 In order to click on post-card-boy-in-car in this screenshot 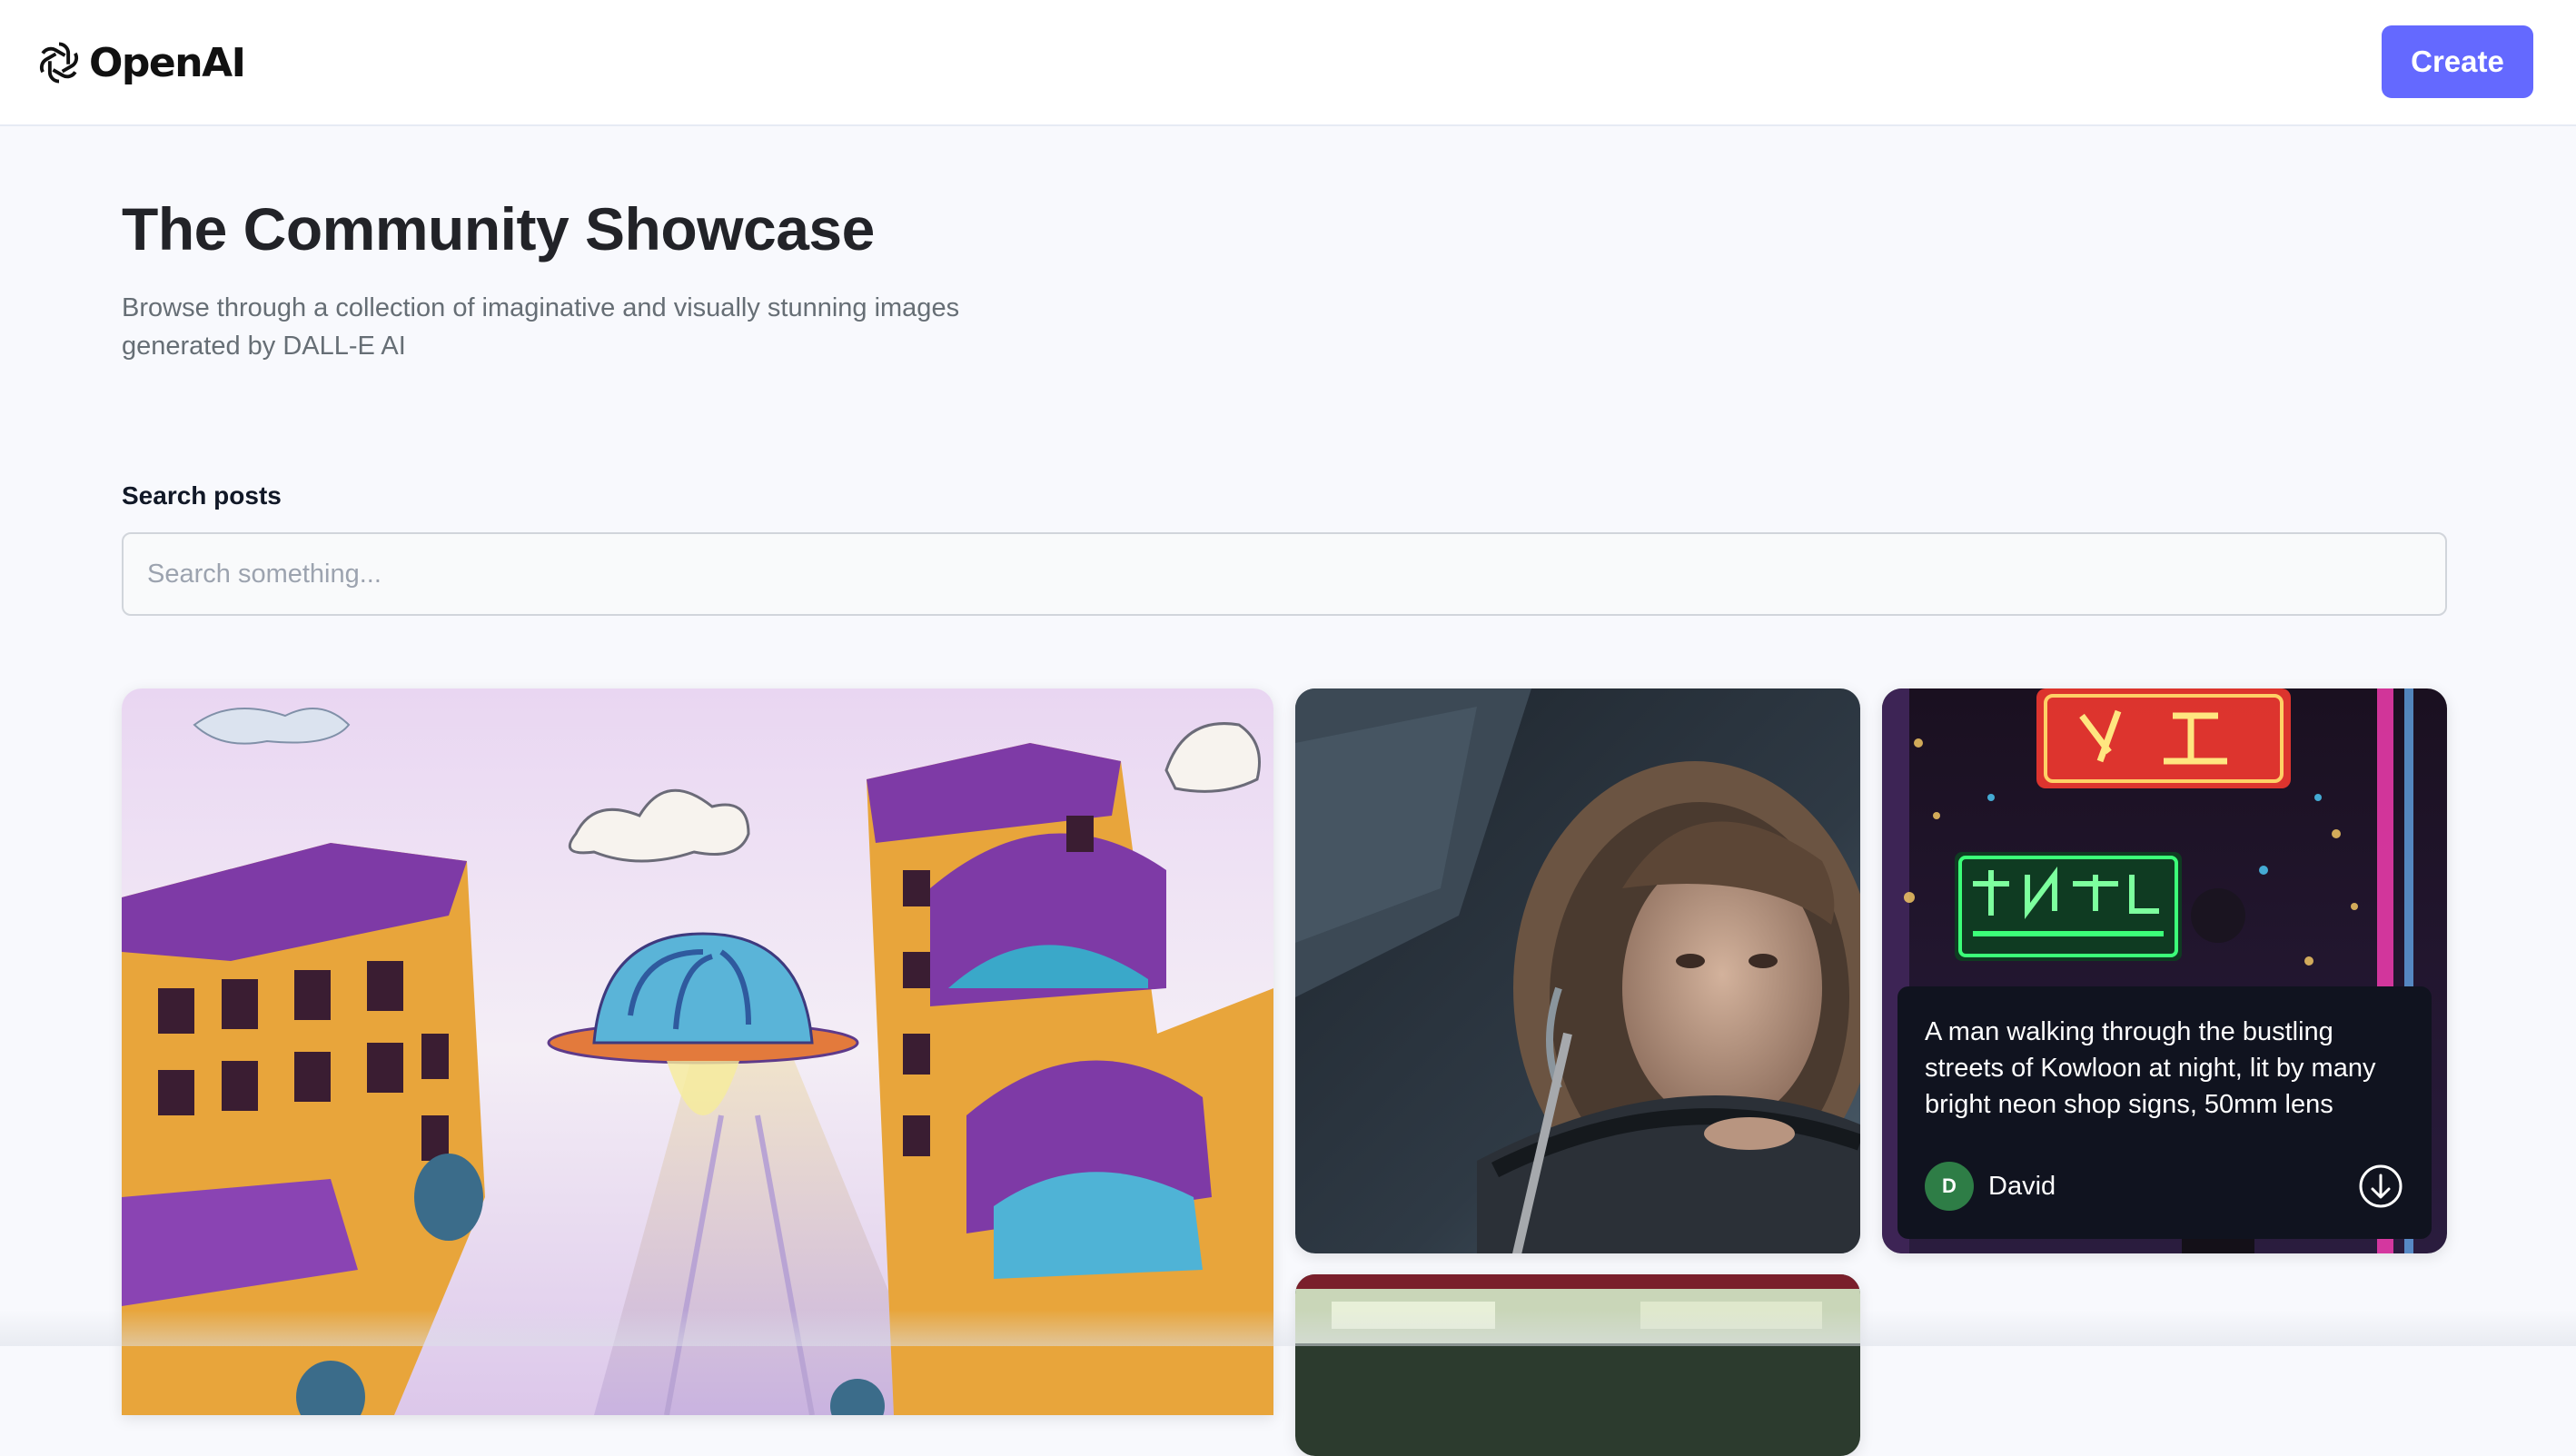, I will do `click(1577, 970)`.